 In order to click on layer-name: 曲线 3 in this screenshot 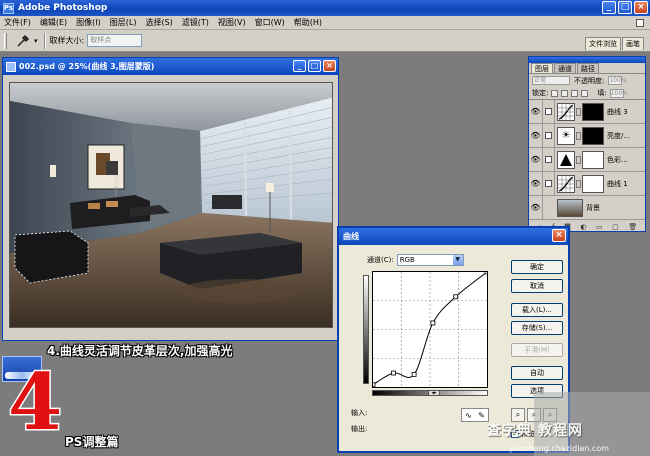, I will do `click(617, 111)`.